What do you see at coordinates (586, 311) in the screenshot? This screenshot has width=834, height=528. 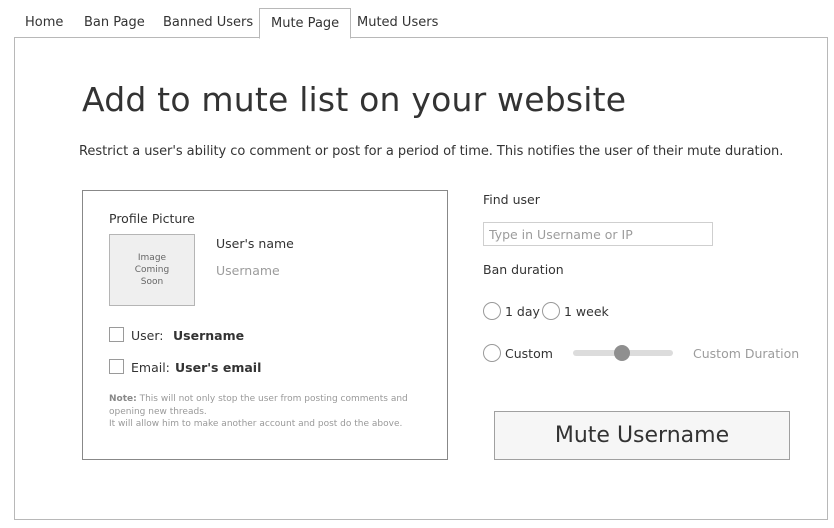 I see `radio-1-week-label: 1 week` at bounding box center [586, 311].